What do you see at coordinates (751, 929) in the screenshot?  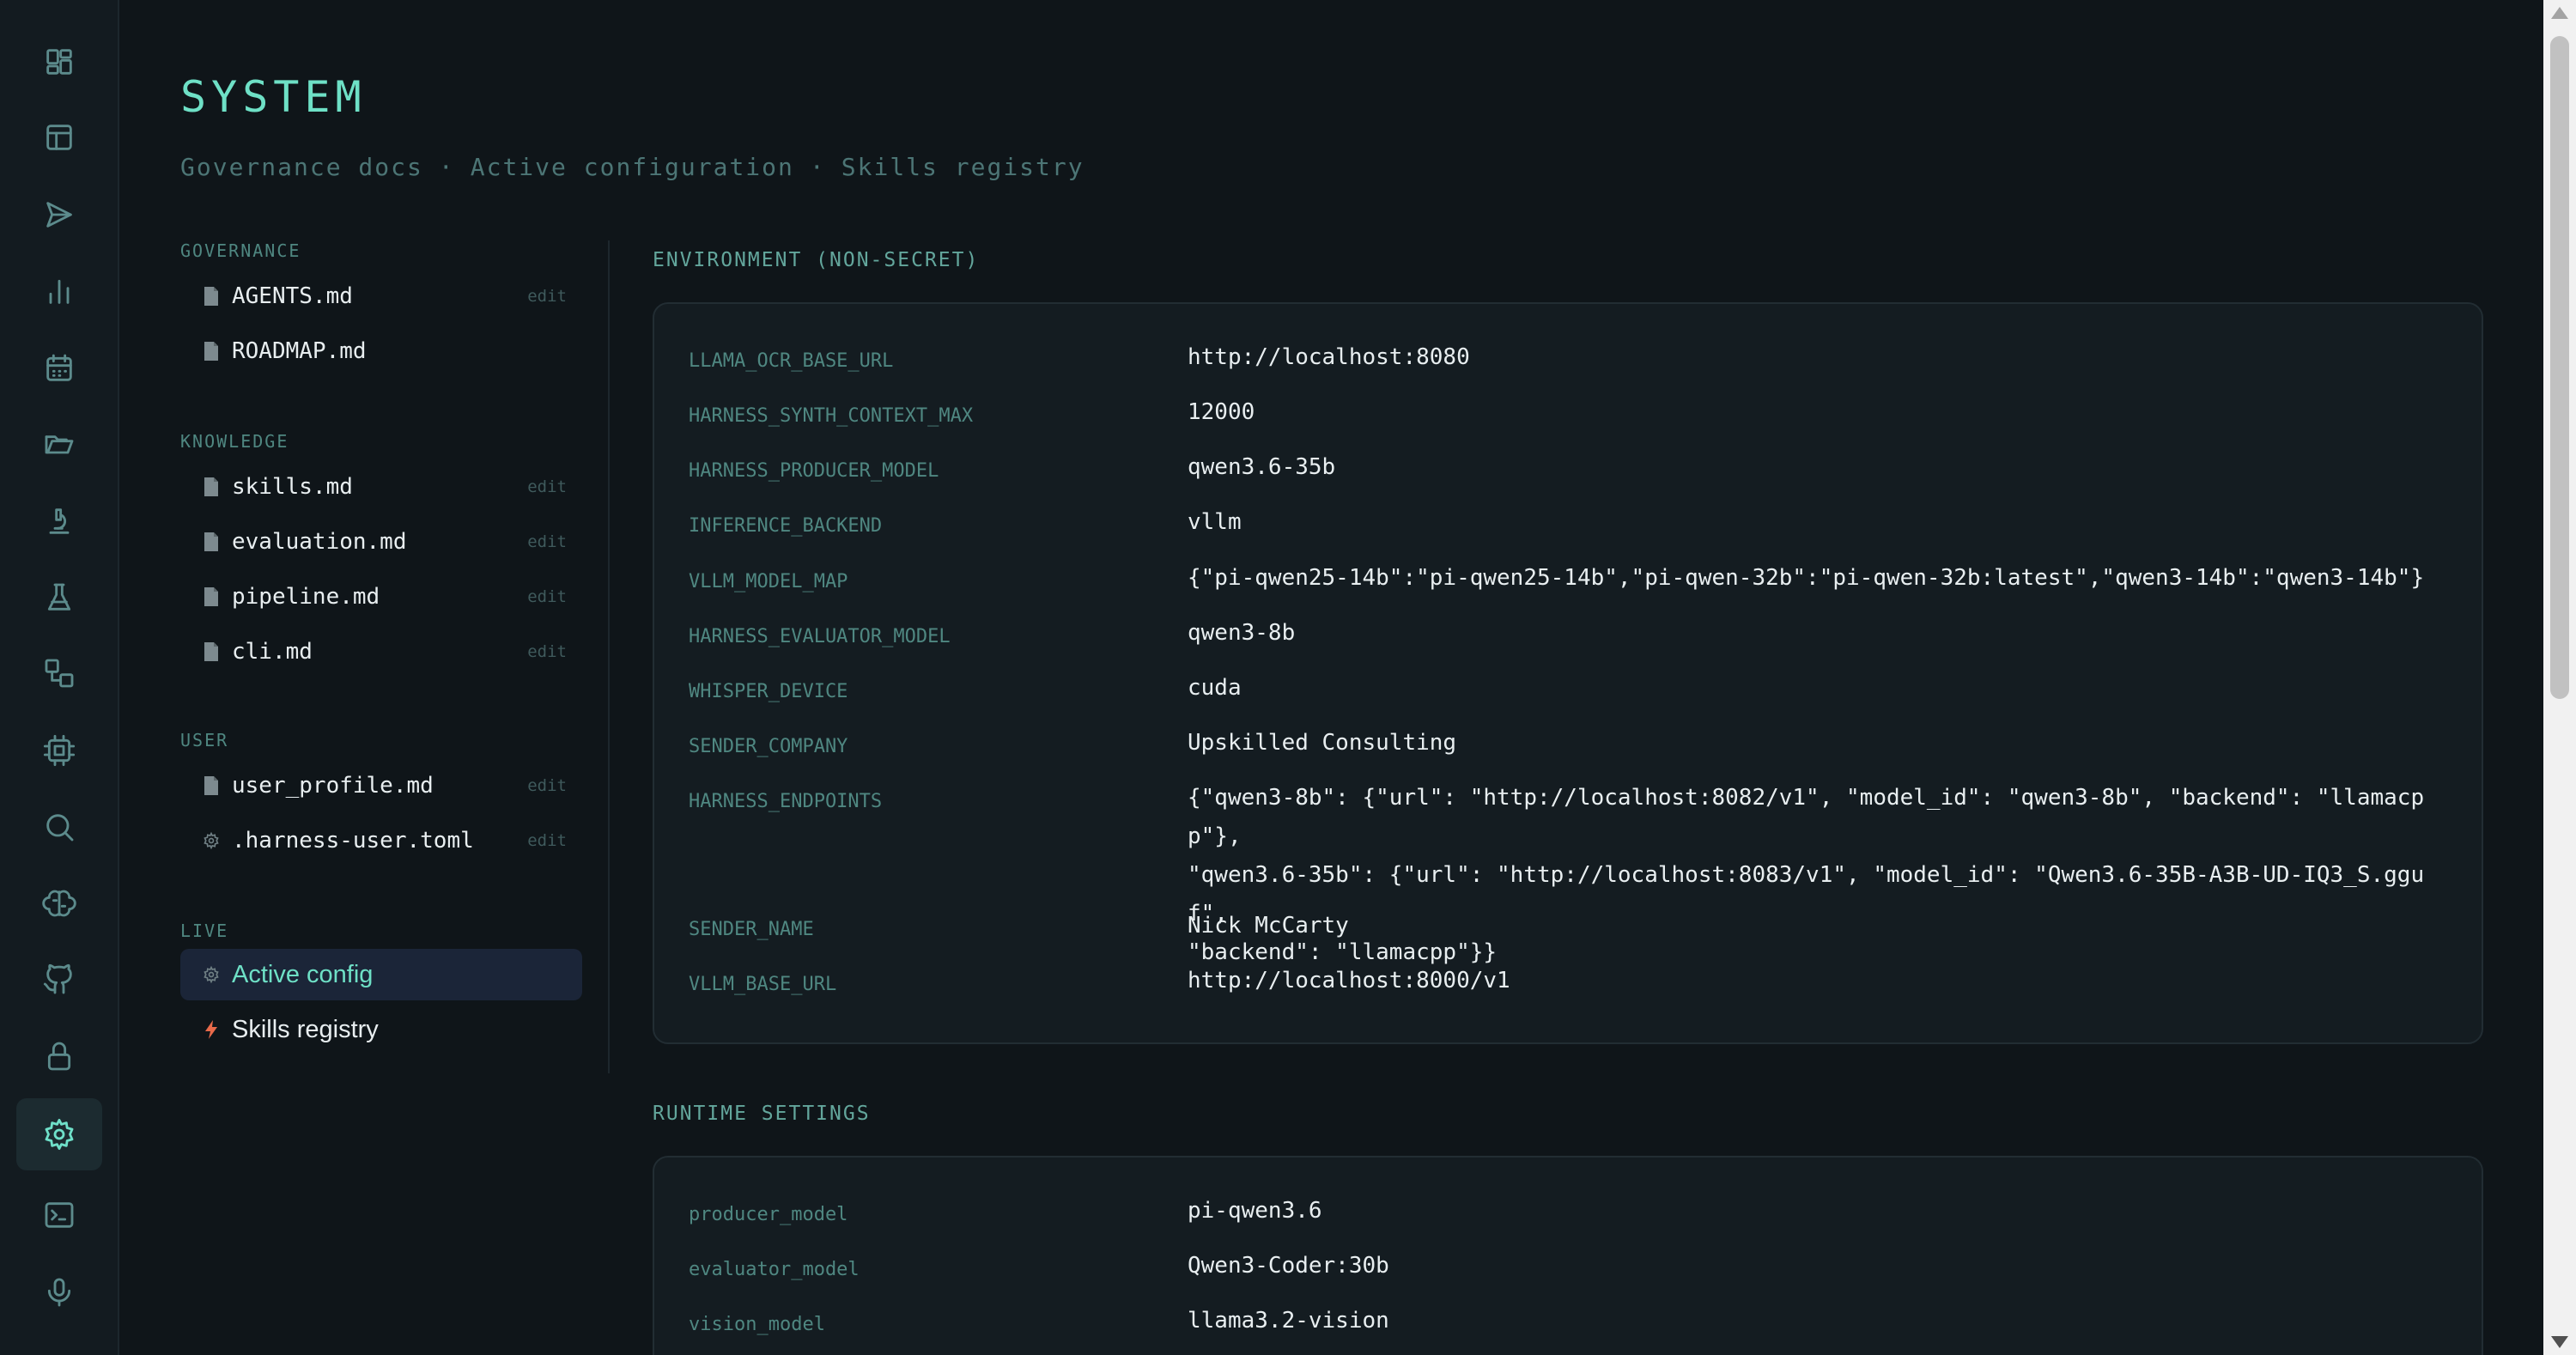 I see `config-key: SENDER_NAME` at bounding box center [751, 929].